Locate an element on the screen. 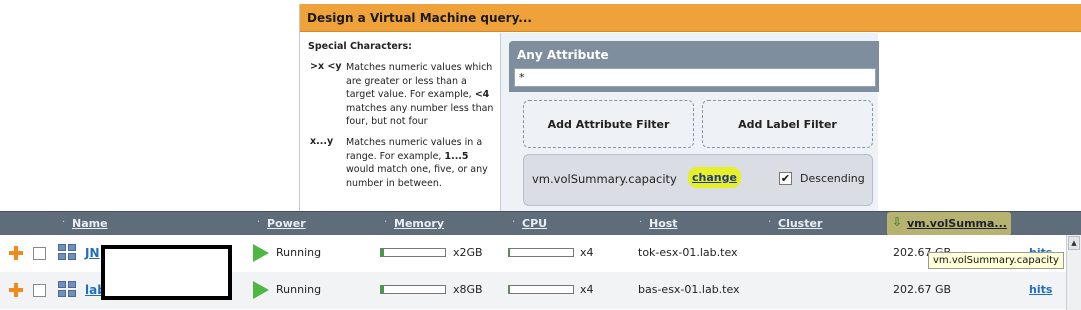 The height and width of the screenshot is (310, 1081). any-attribute-box: Any Attribute * is located at coordinates (694, 66).